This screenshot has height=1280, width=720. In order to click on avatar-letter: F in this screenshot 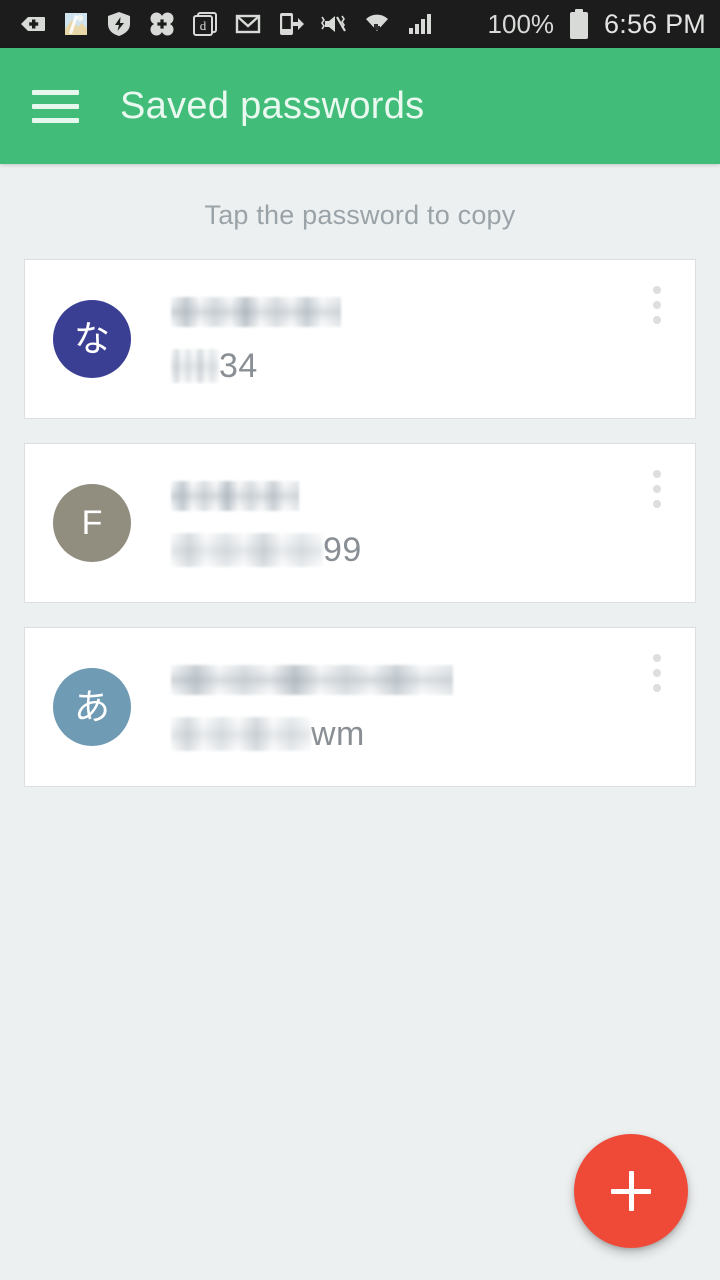, I will do `click(92, 523)`.